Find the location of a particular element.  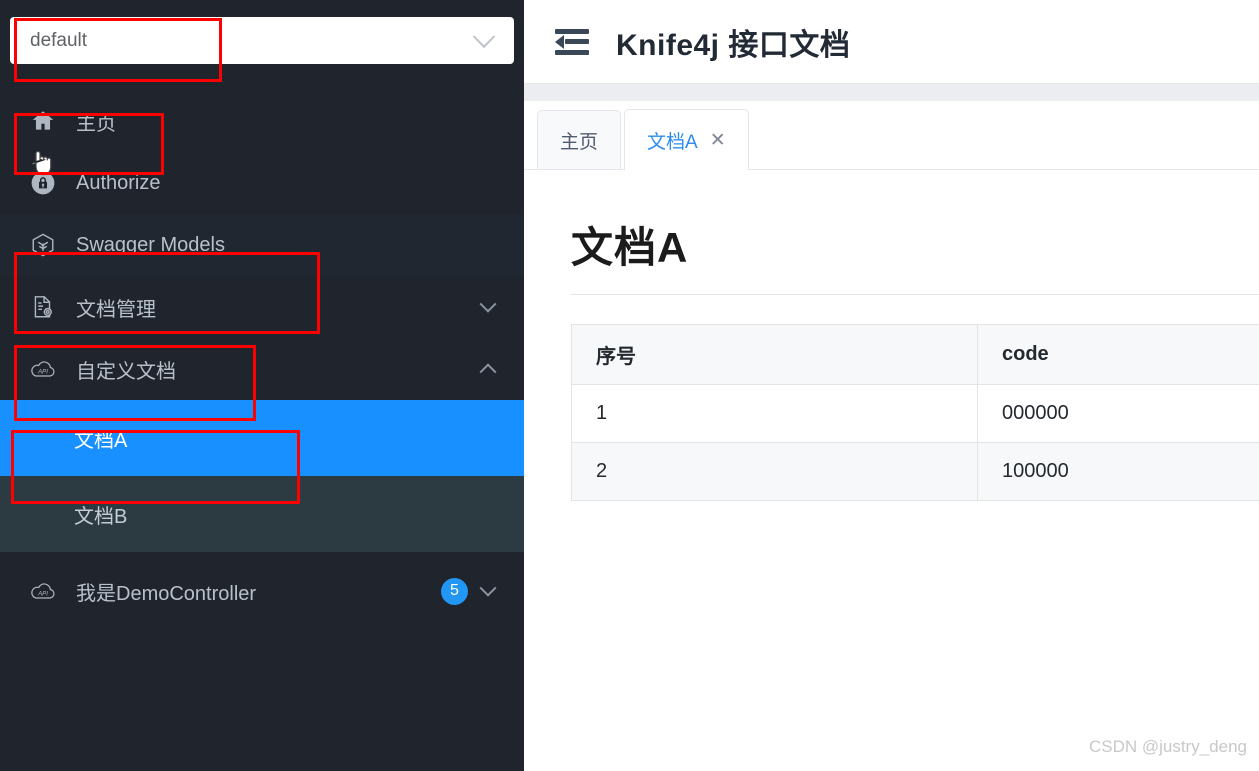

sidebar-item-home-label: 主页 is located at coordinates (96, 123).